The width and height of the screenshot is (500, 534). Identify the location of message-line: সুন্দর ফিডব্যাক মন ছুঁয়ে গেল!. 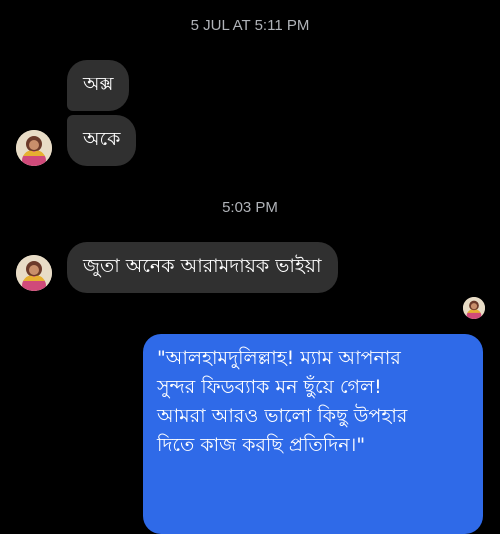
(269, 387).